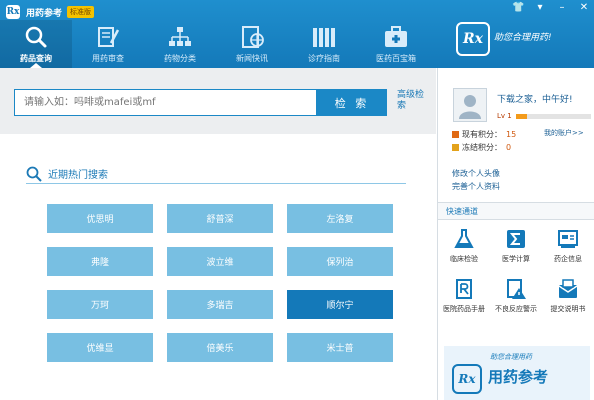  I want to click on hot-search-item: 多瑞吉, so click(220, 304).